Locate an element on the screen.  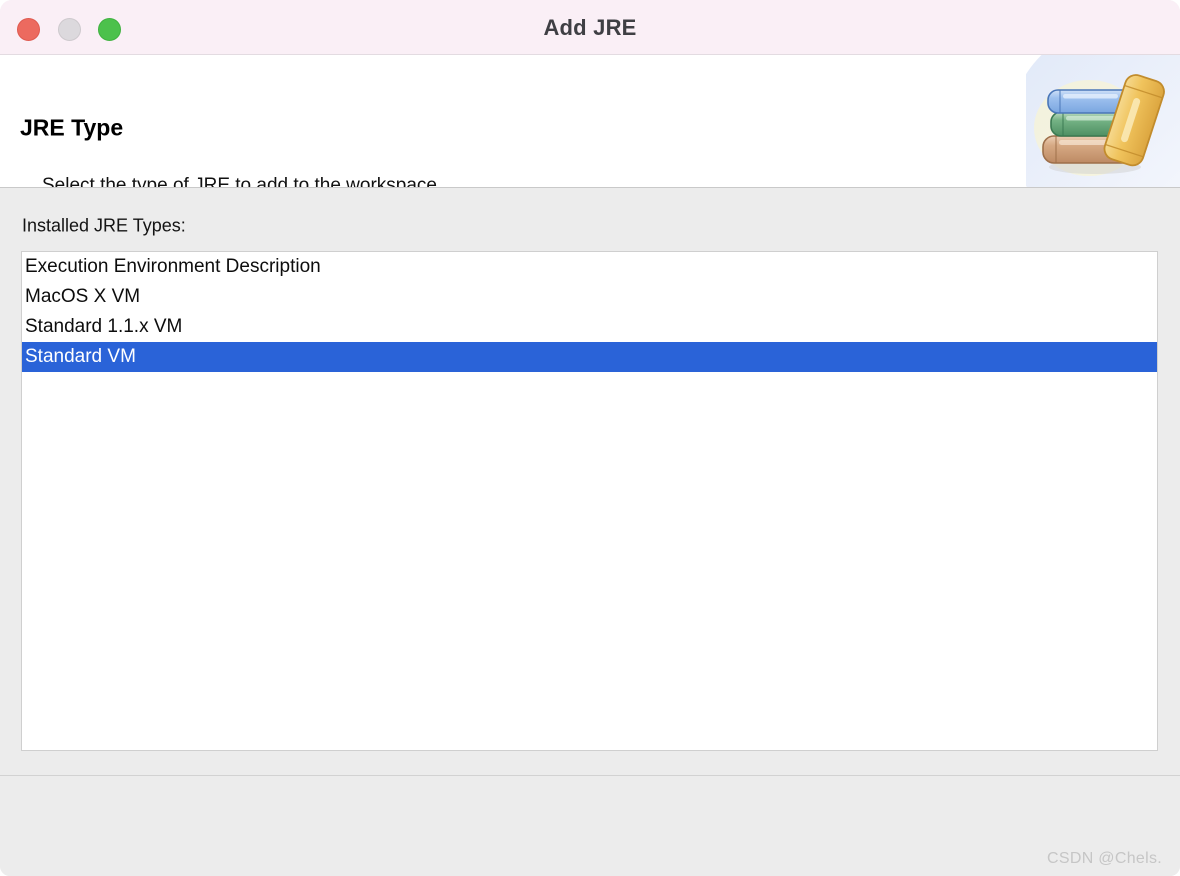
list-item: MacOS X VM is located at coordinates (589, 297).